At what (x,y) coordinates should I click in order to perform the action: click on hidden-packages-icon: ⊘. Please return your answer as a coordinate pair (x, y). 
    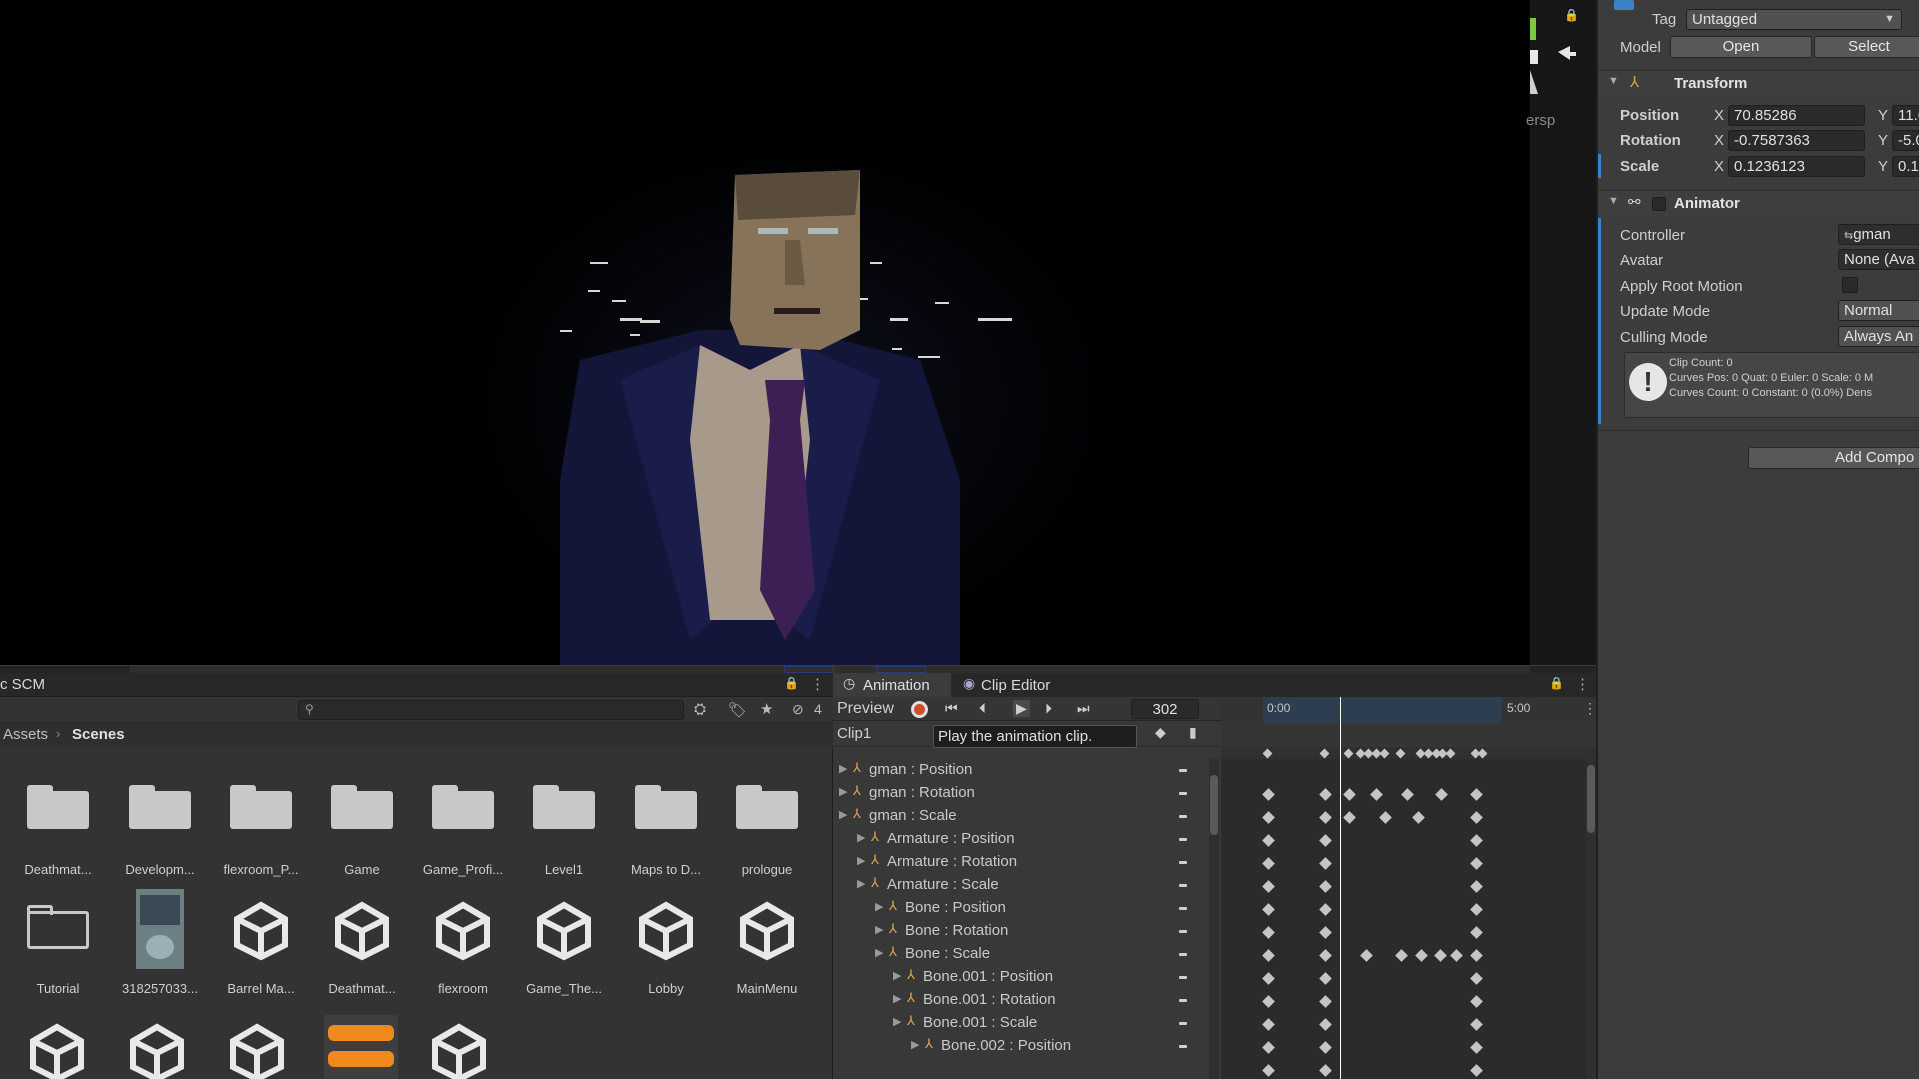
    Looking at the image, I should click on (798, 709).